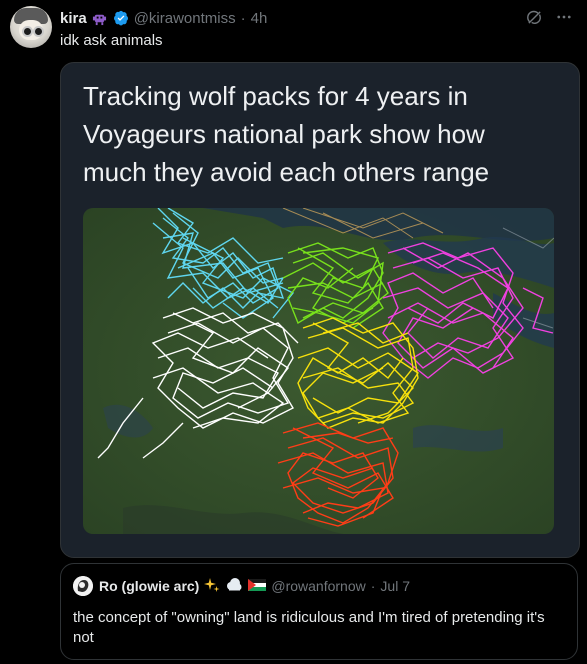 The image size is (587, 664). I want to click on author-name: kira, so click(73, 18).